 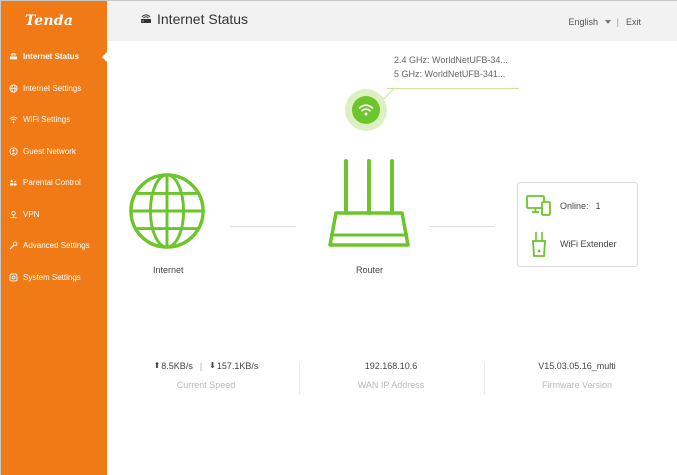 What do you see at coordinates (577, 385) in the screenshot?
I see `firmware-label: Firmware Version` at bounding box center [577, 385].